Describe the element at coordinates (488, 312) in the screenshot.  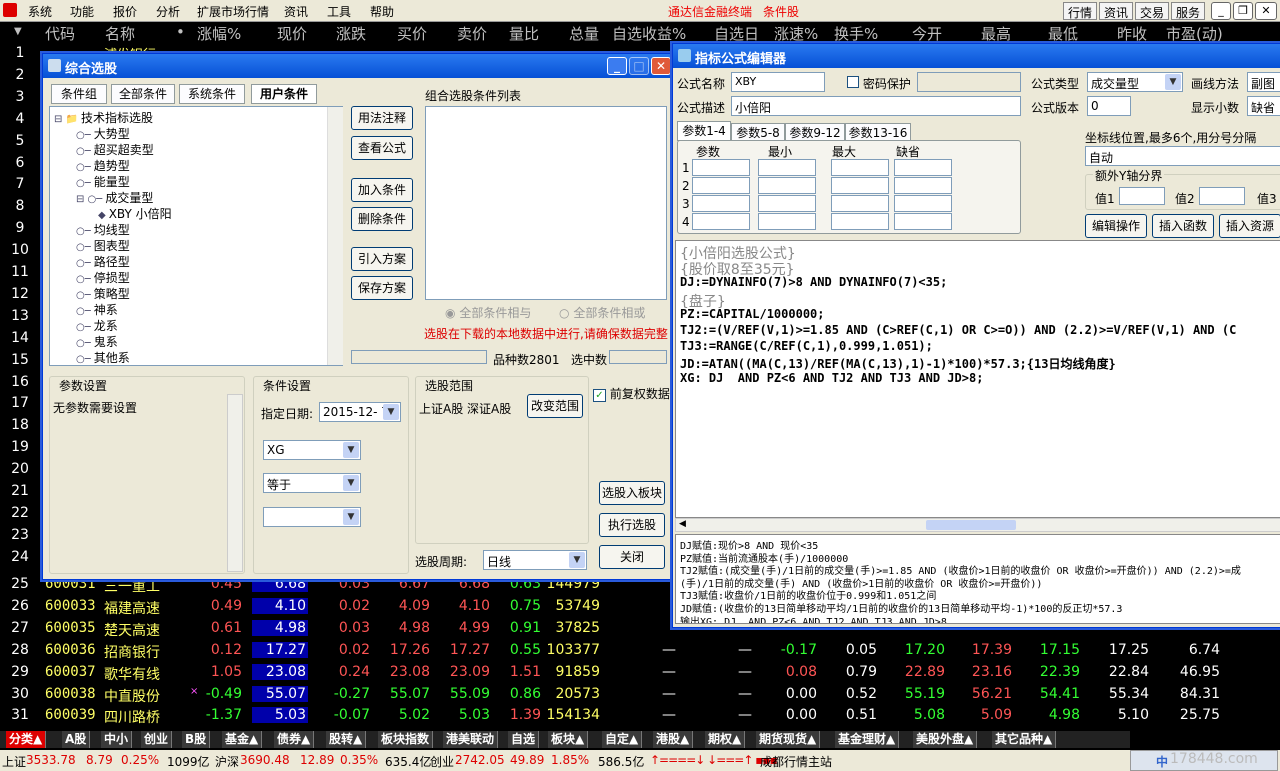
I see `radio-all-and: ◉ 全部条件相与` at that location.